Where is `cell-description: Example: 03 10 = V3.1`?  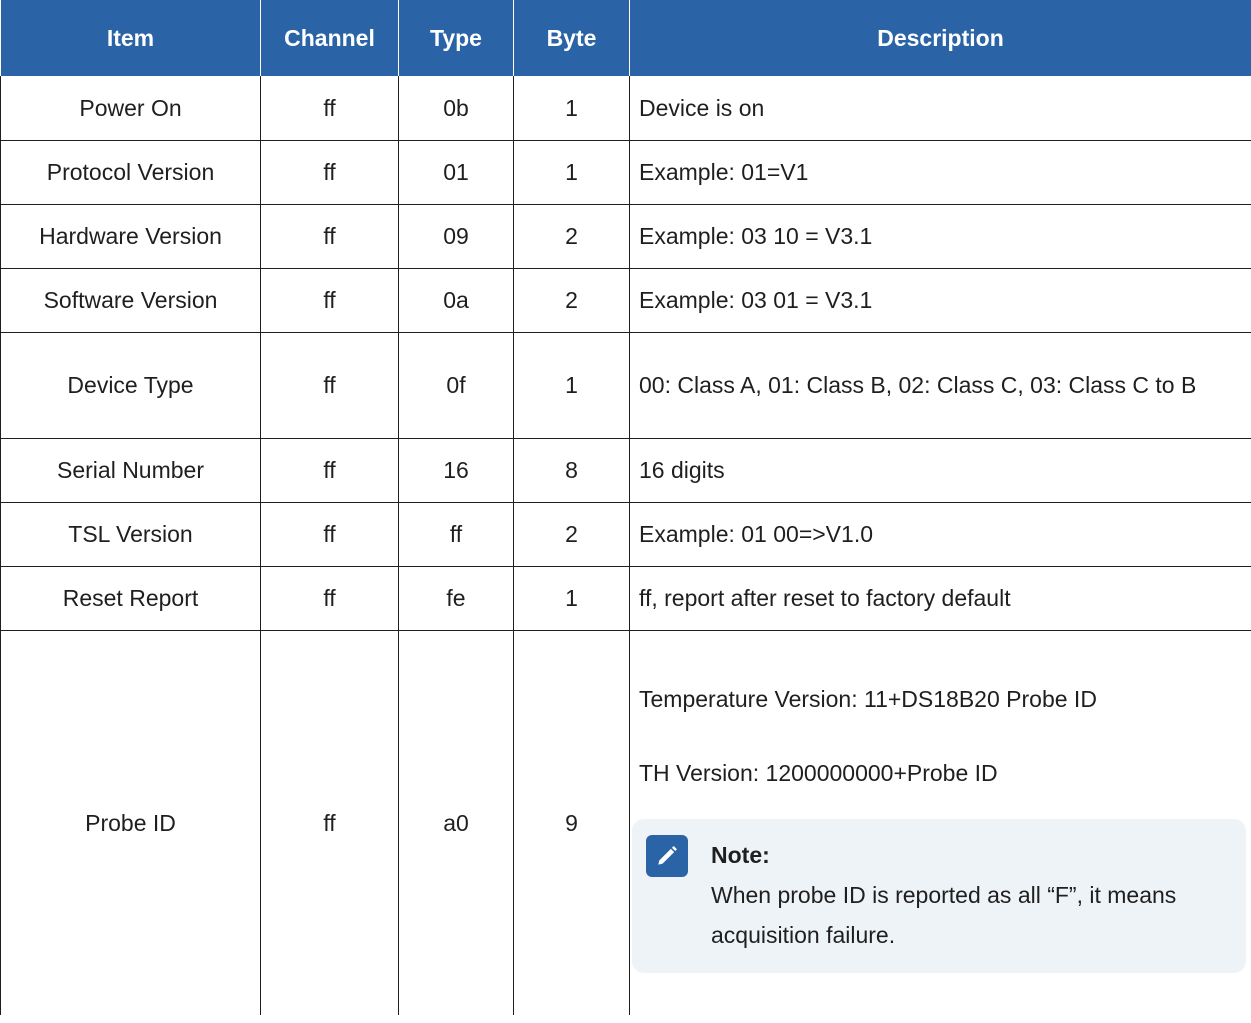 cell-description: Example: 03 10 = V3.1 is located at coordinates (940, 236).